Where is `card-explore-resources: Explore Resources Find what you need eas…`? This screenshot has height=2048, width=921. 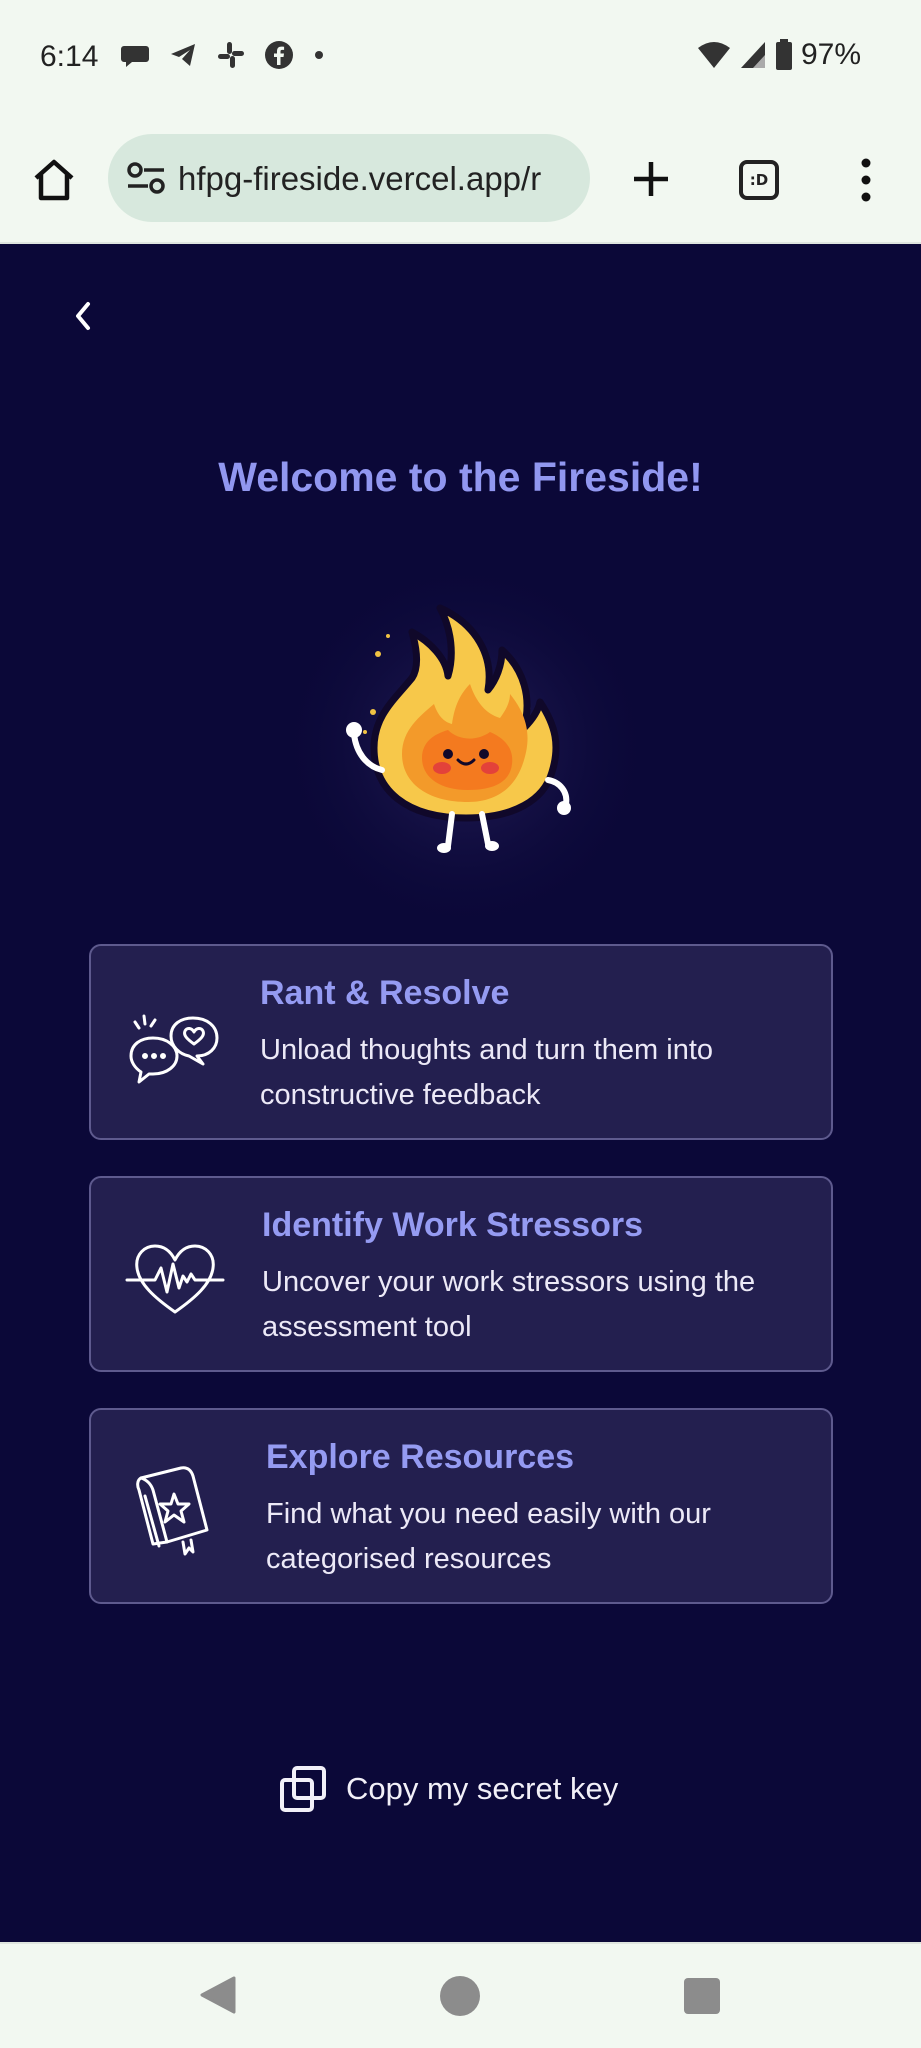
card-explore-resources: Explore Resources Find what you need eas… is located at coordinates (461, 1506).